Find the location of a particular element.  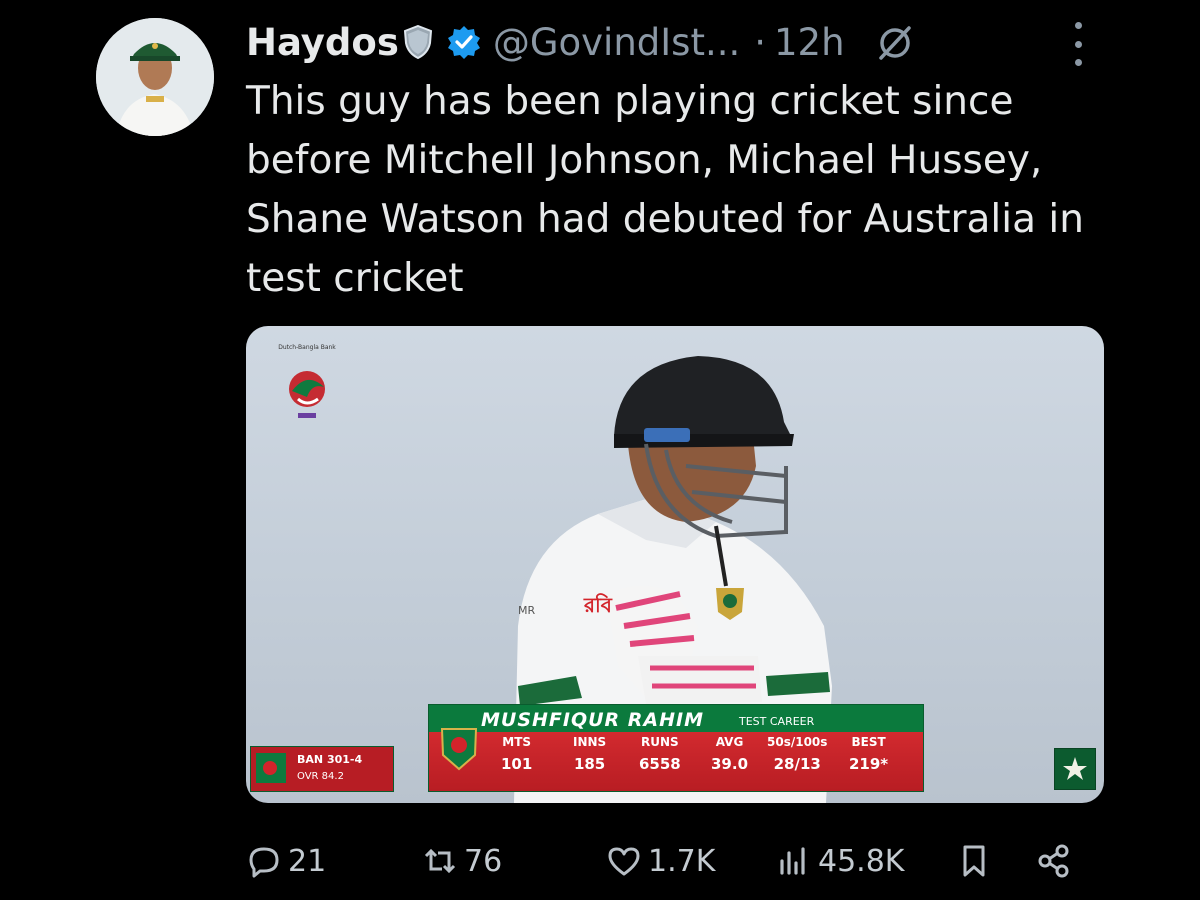

bookmark-icon is located at coordinates (974, 861).